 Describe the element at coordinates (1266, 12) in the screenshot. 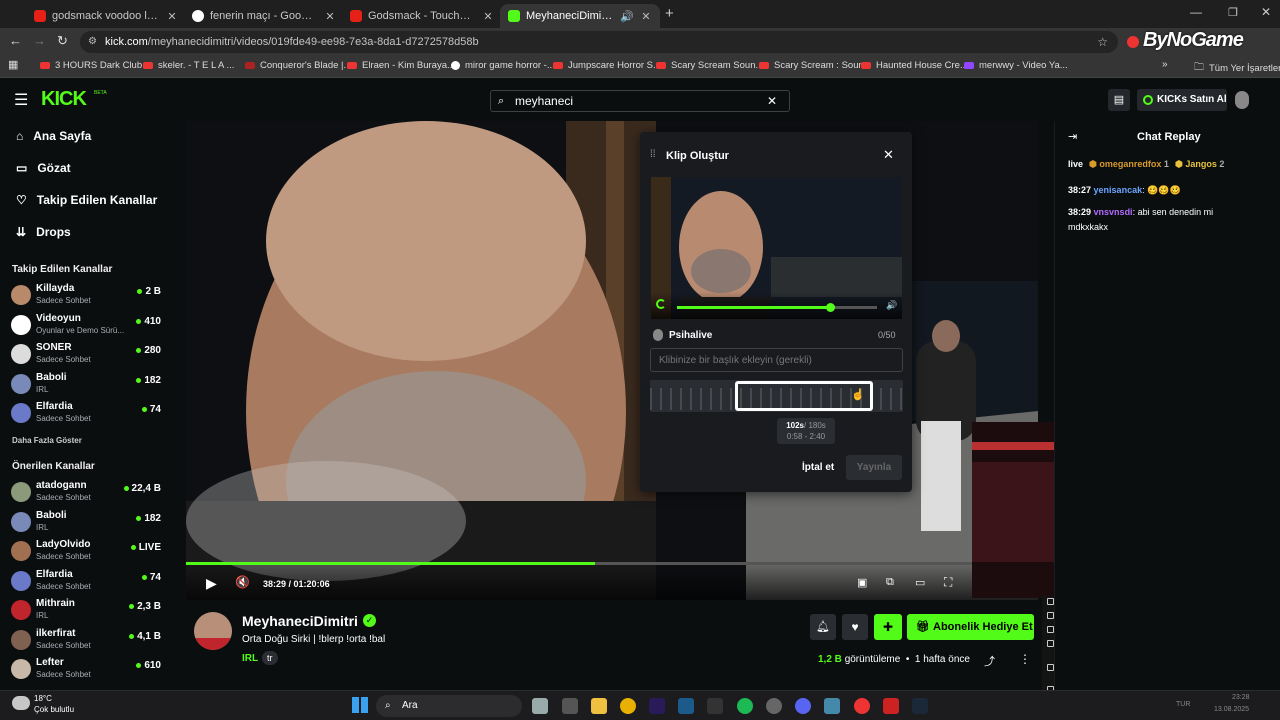

I see `close-window-icon: ✕` at that location.